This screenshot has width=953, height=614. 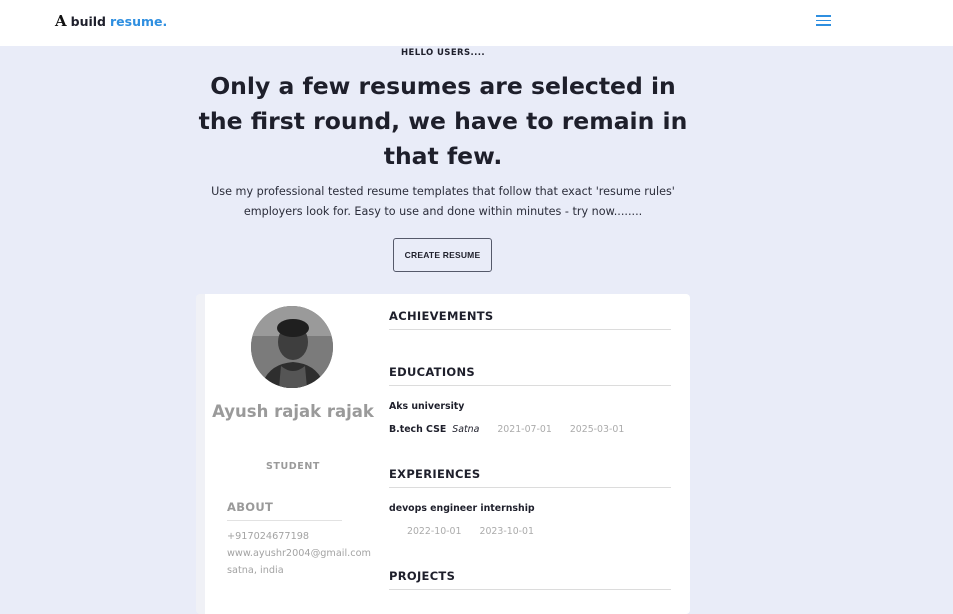 I want to click on education-end-date: 2025-03-01, so click(x=597, y=429).